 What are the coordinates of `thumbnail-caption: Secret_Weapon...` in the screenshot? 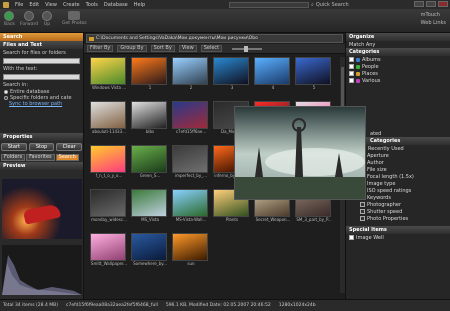 It's located at (273, 219).